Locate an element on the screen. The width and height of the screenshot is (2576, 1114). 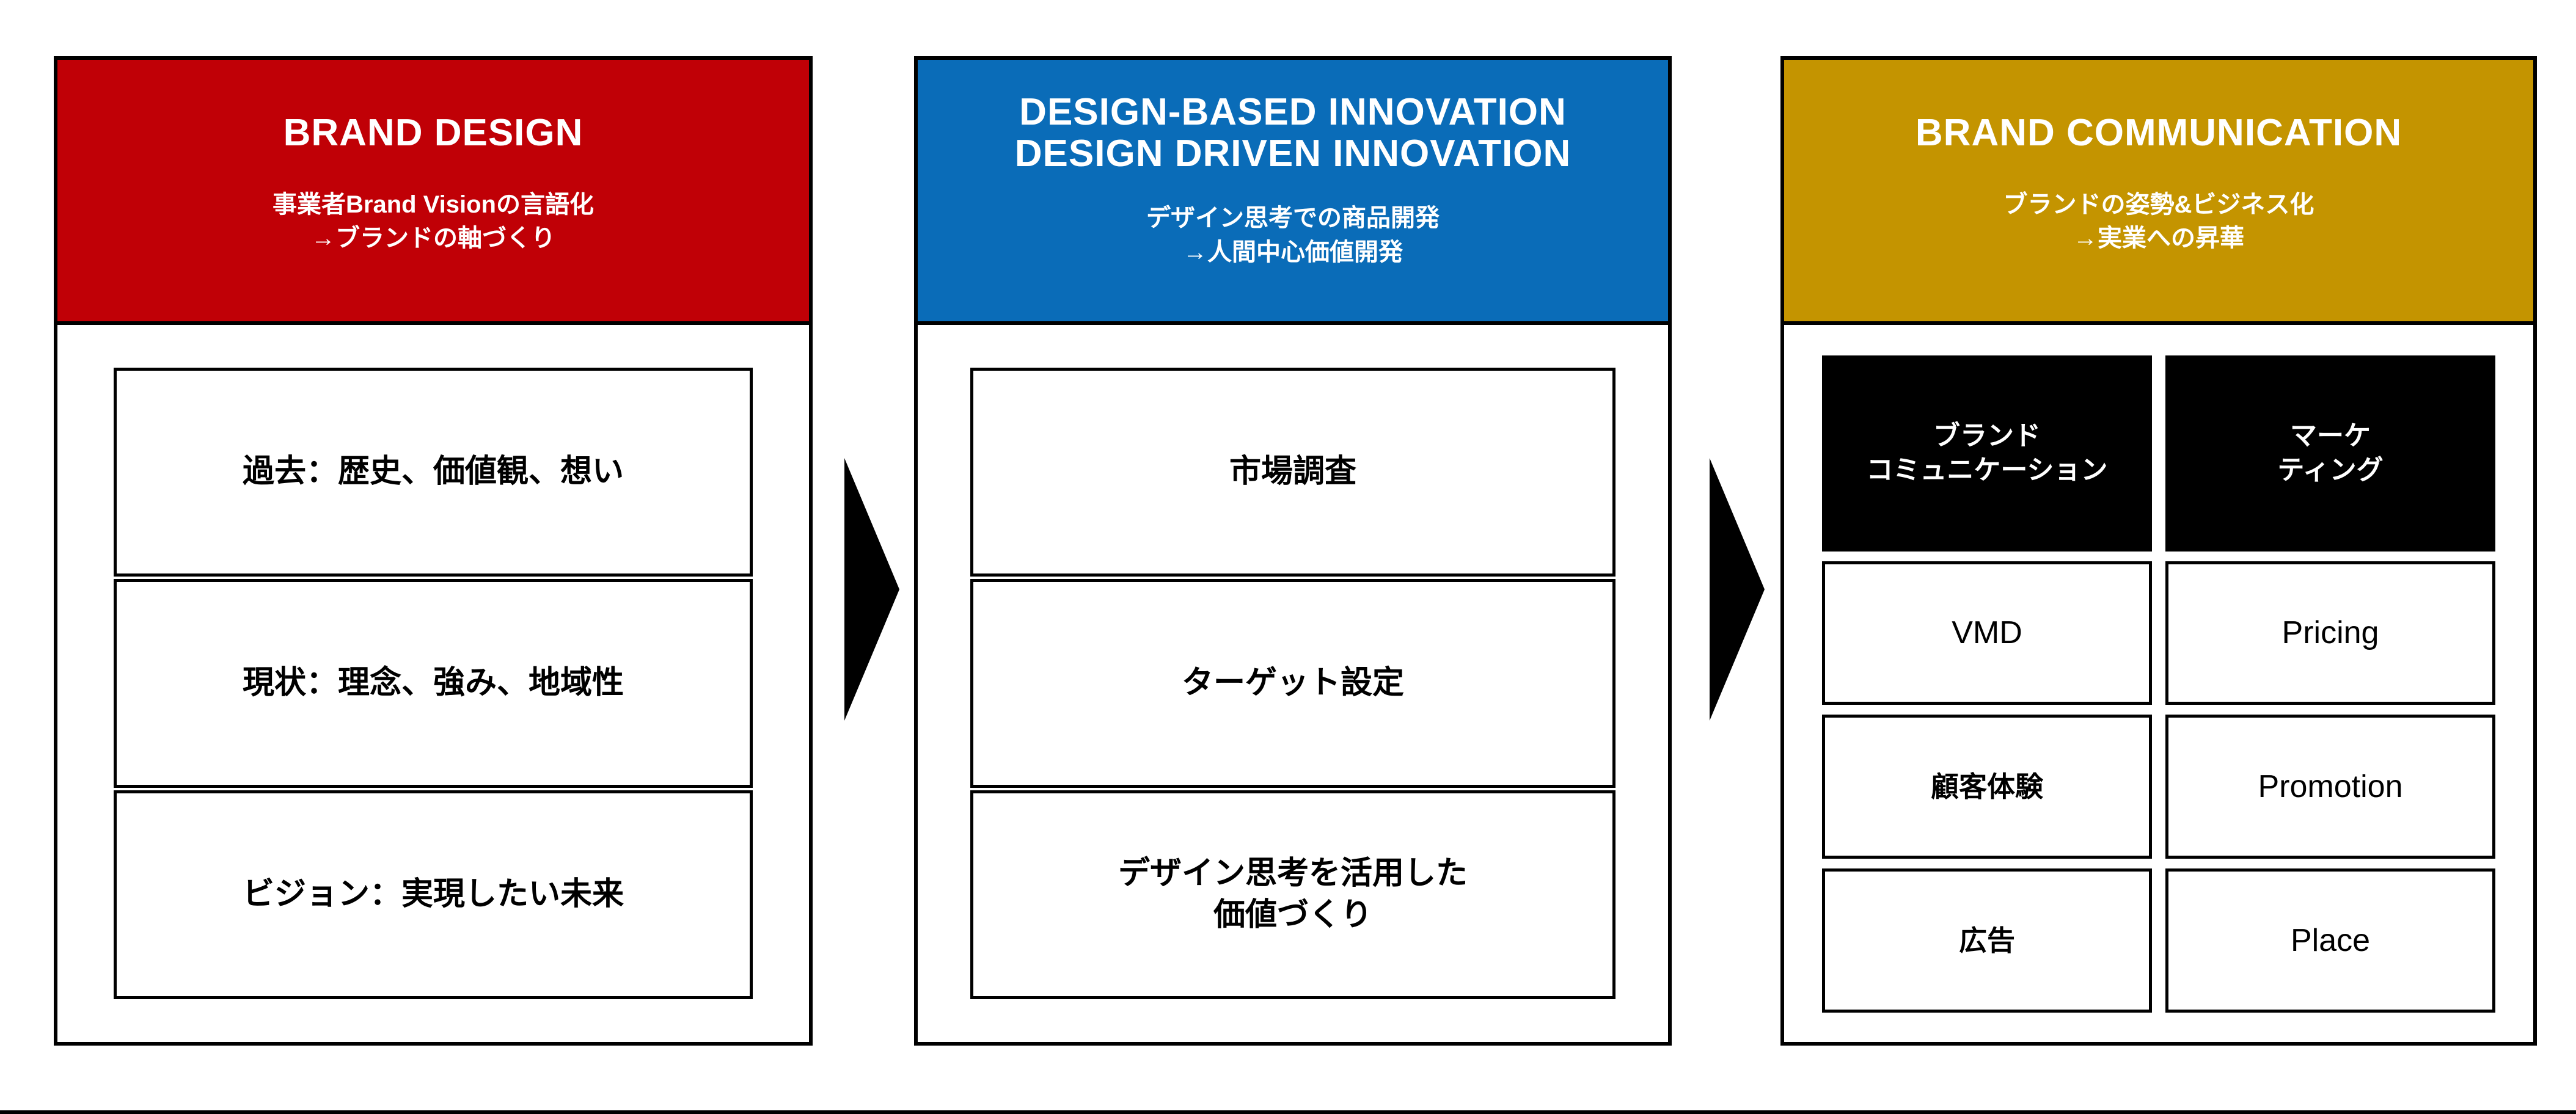
brand-design-item-stack: 過去：歴史、価値観、想い 現状：理念、強み、地域性 ビジョン：実現したい未来 is located at coordinates (433, 684).